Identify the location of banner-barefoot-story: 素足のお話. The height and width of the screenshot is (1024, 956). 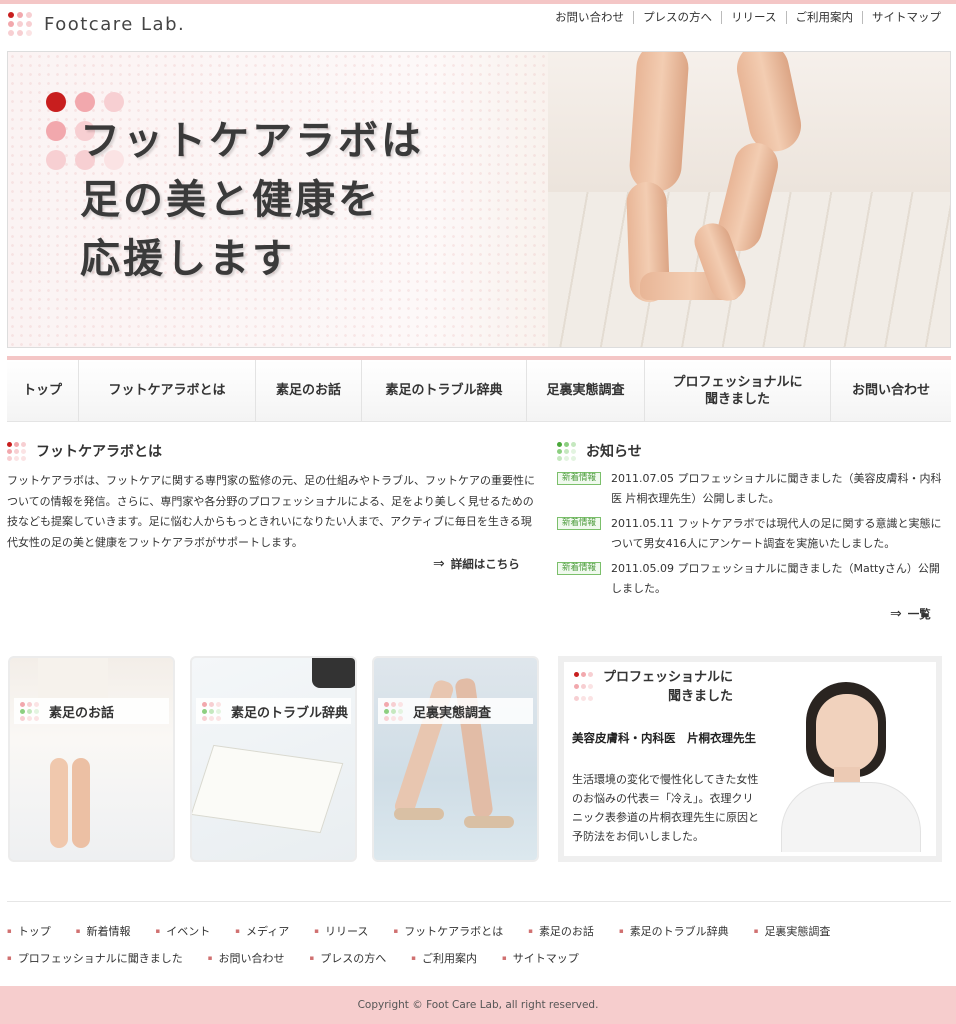
(91, 759).